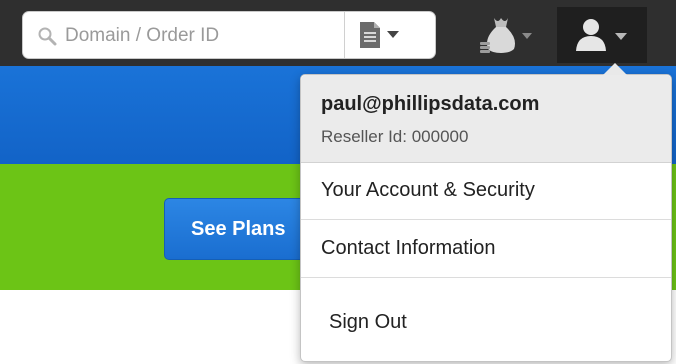 This screenshot has width=676, height=364. Describe the element at coordinates (213, 36) in the screenshot. I see `search-input` at that location.